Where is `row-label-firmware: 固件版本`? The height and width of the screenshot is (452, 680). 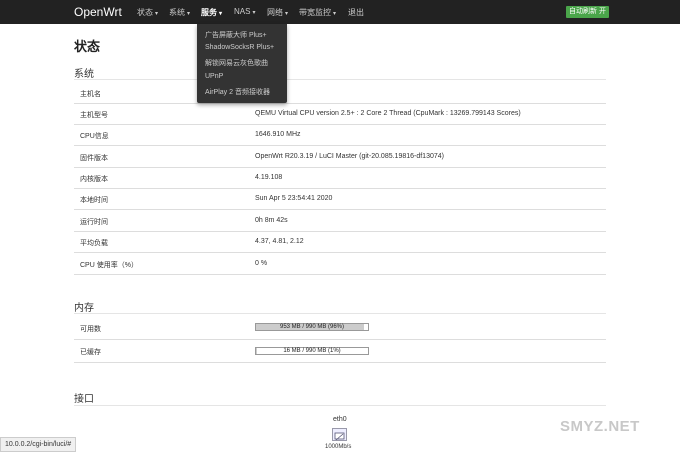 row-label-firmware: 固件版本 is located at coordinates (94, 158).